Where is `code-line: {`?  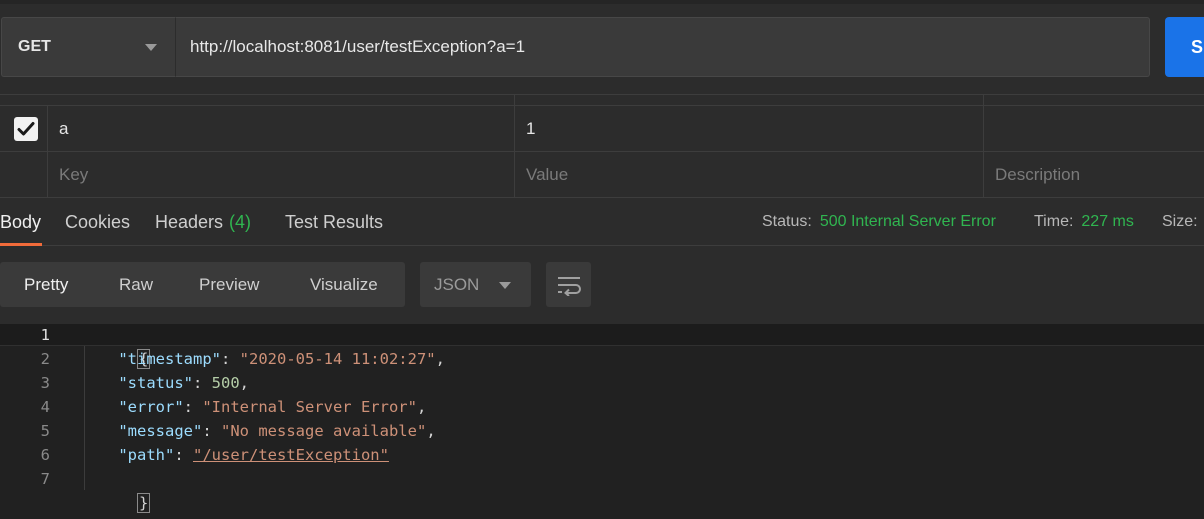 code-line: { is located at coordinates (116, 346).